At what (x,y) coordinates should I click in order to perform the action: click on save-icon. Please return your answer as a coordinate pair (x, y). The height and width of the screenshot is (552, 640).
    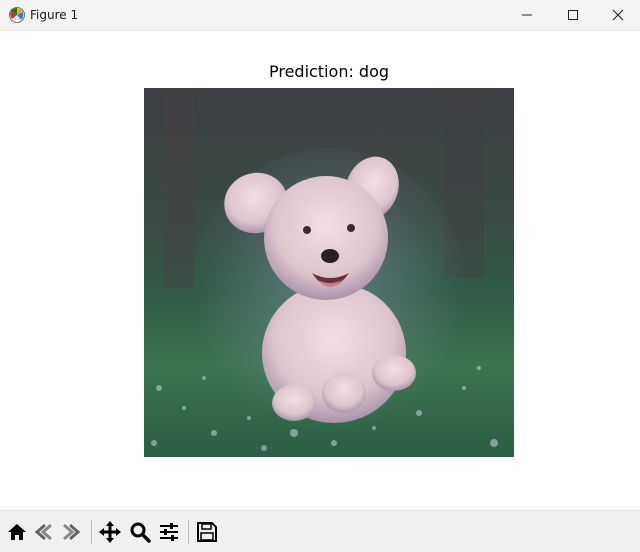
    Looking at the image, I should click on (207, 532).